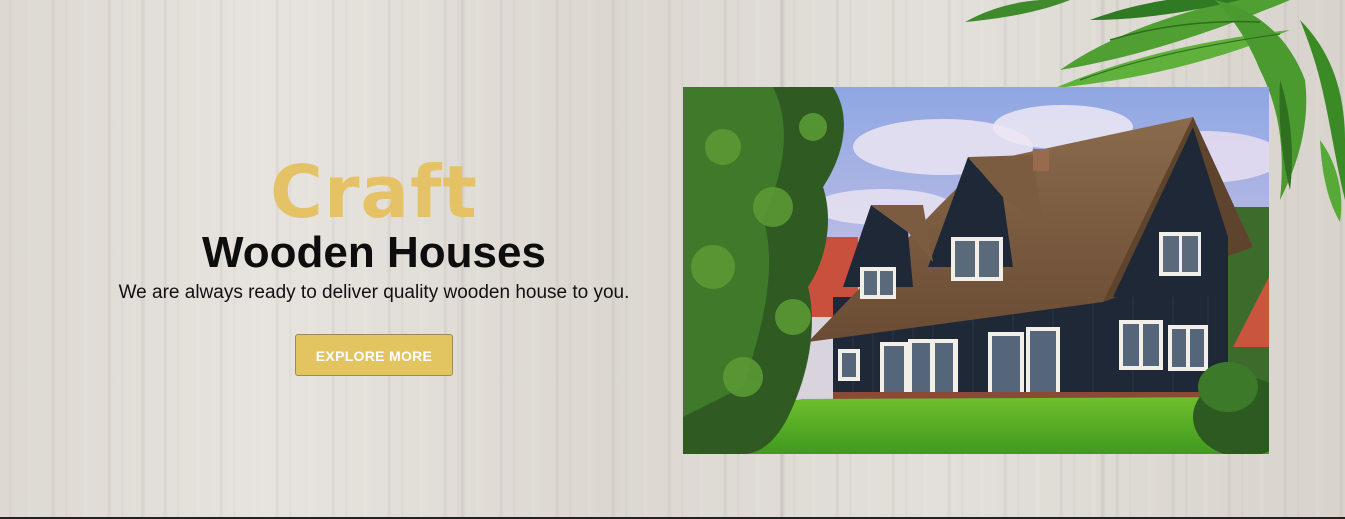 This screenshot has height=519, width=1345. What do you see at coordinates (374, 252) in the screenshot?
I see `hero-title: Wooden Houses` at bounding box center [374, 252].